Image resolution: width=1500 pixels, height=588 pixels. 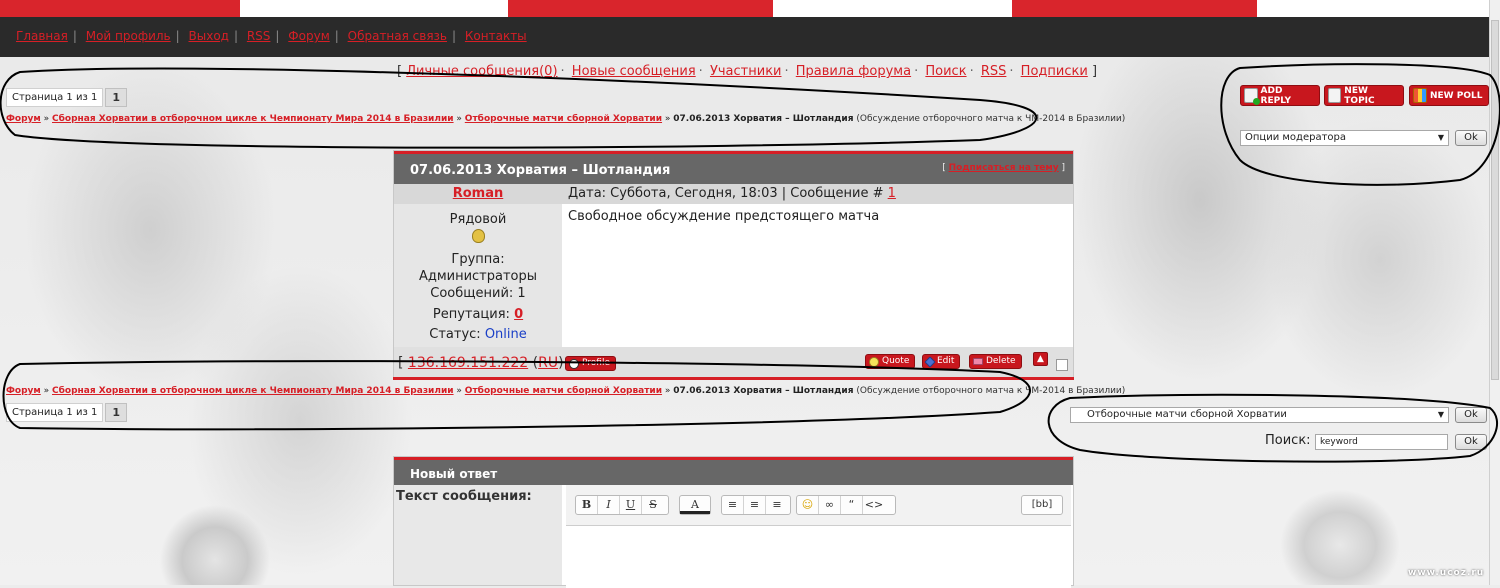 What do you see at coordinates (1471, 138) in the screenshot?
I see `moderator-ok-button: Ok` at bounding box center [1471, 138].